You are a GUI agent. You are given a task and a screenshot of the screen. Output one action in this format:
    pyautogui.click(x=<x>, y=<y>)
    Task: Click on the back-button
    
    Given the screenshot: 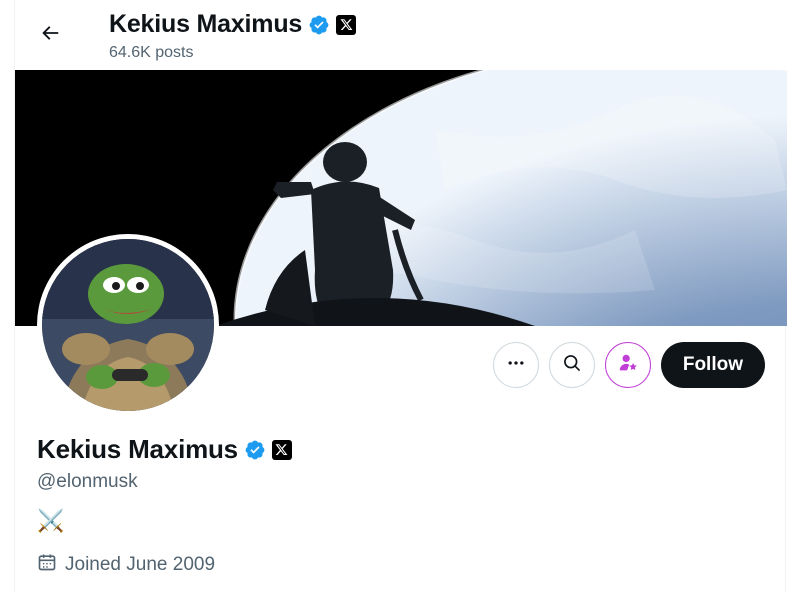 What is the action you would take?
    pyautogui.click(x=50, y=35)
    